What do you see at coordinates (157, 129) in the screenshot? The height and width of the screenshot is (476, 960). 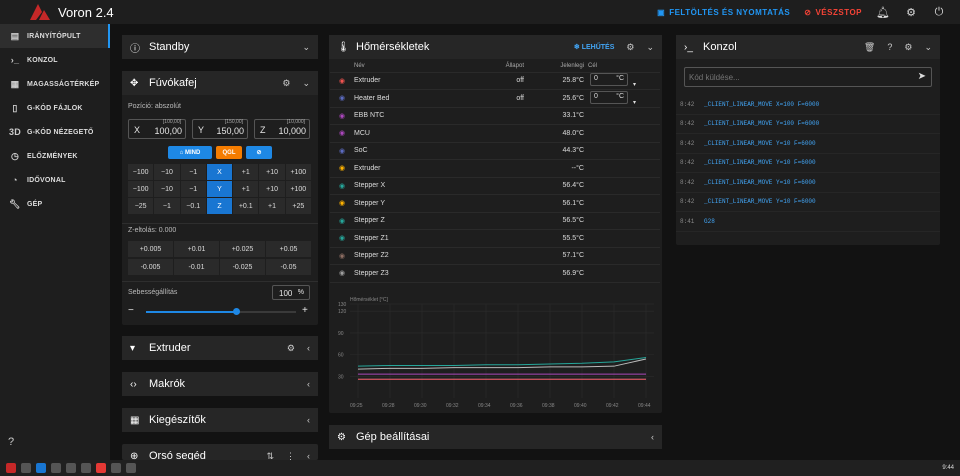 I see `x-position-field: X [100,00] 100,00` at bounding box center [157, 129].